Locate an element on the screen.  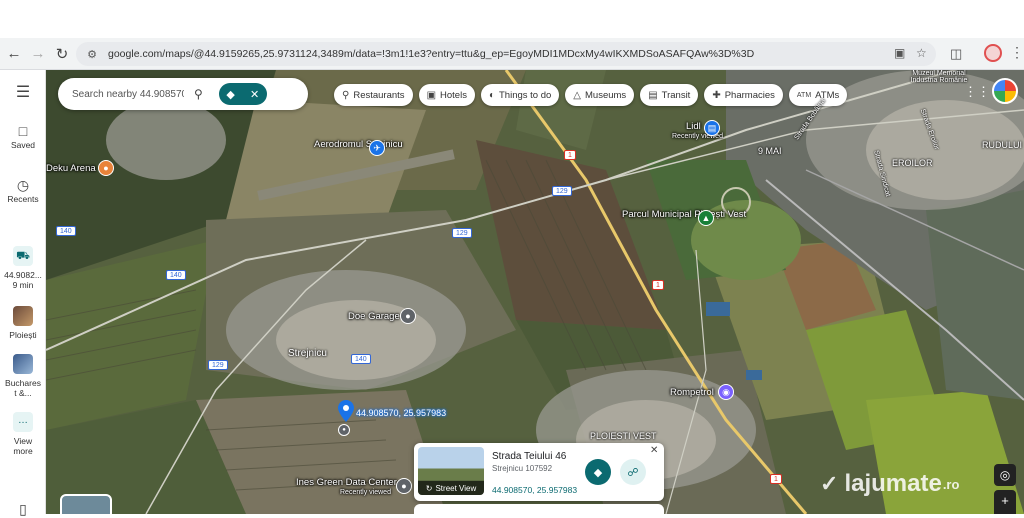
share-icon: ☍ is located at coordinates (633, 472).